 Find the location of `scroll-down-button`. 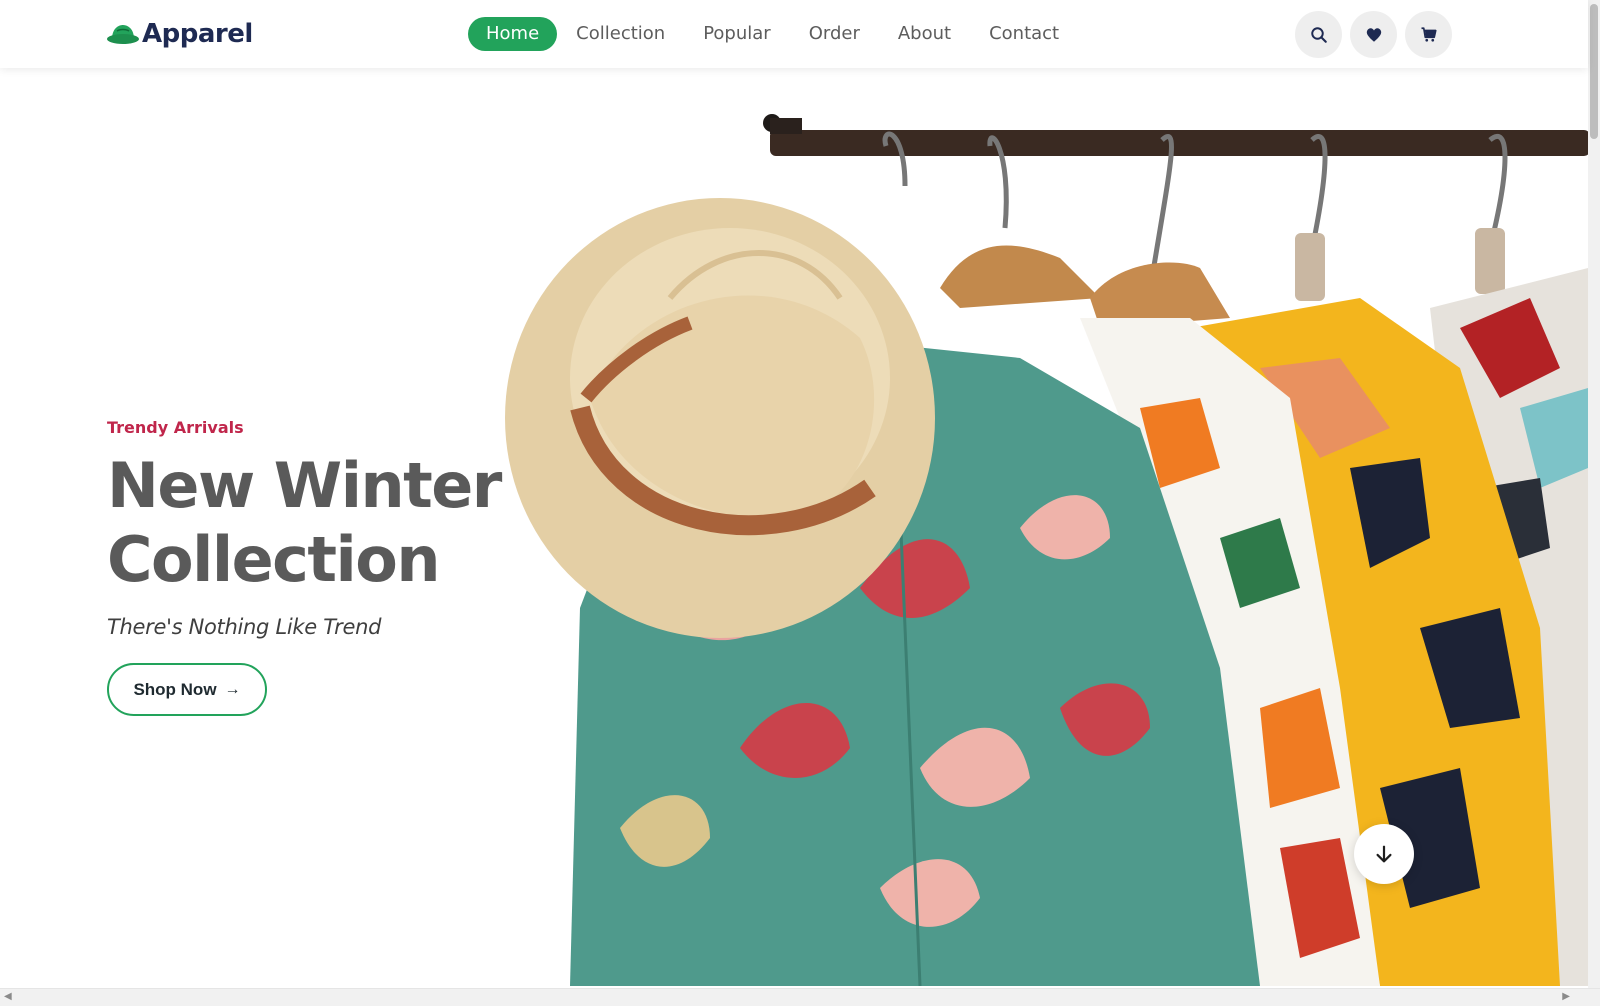

scroll-down-button is located at coordinates (1384, 854).